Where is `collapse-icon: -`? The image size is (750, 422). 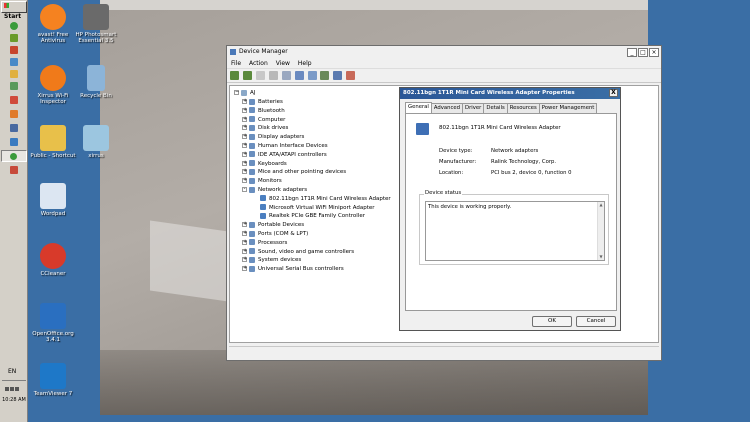
collapse-icon: - is located at coordinates (244, 189).